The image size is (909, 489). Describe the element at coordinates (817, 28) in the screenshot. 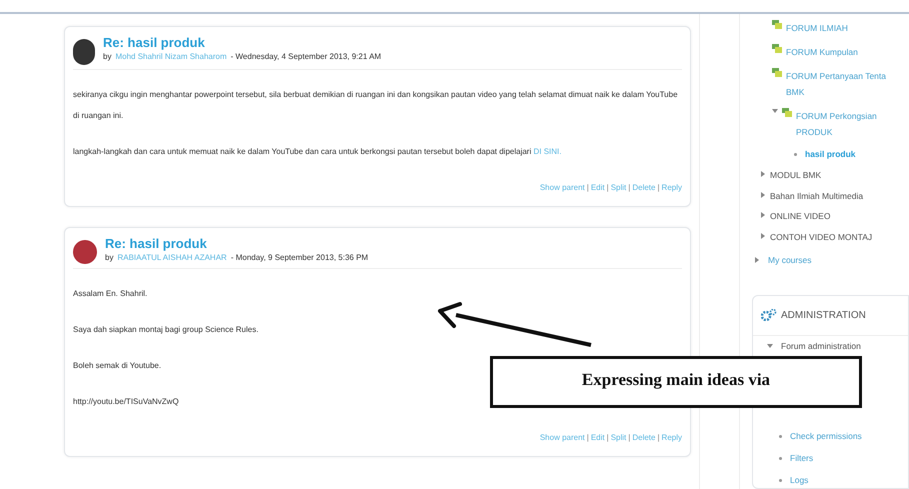

I see `forum-link: FORUM ILMIAH` at that location.